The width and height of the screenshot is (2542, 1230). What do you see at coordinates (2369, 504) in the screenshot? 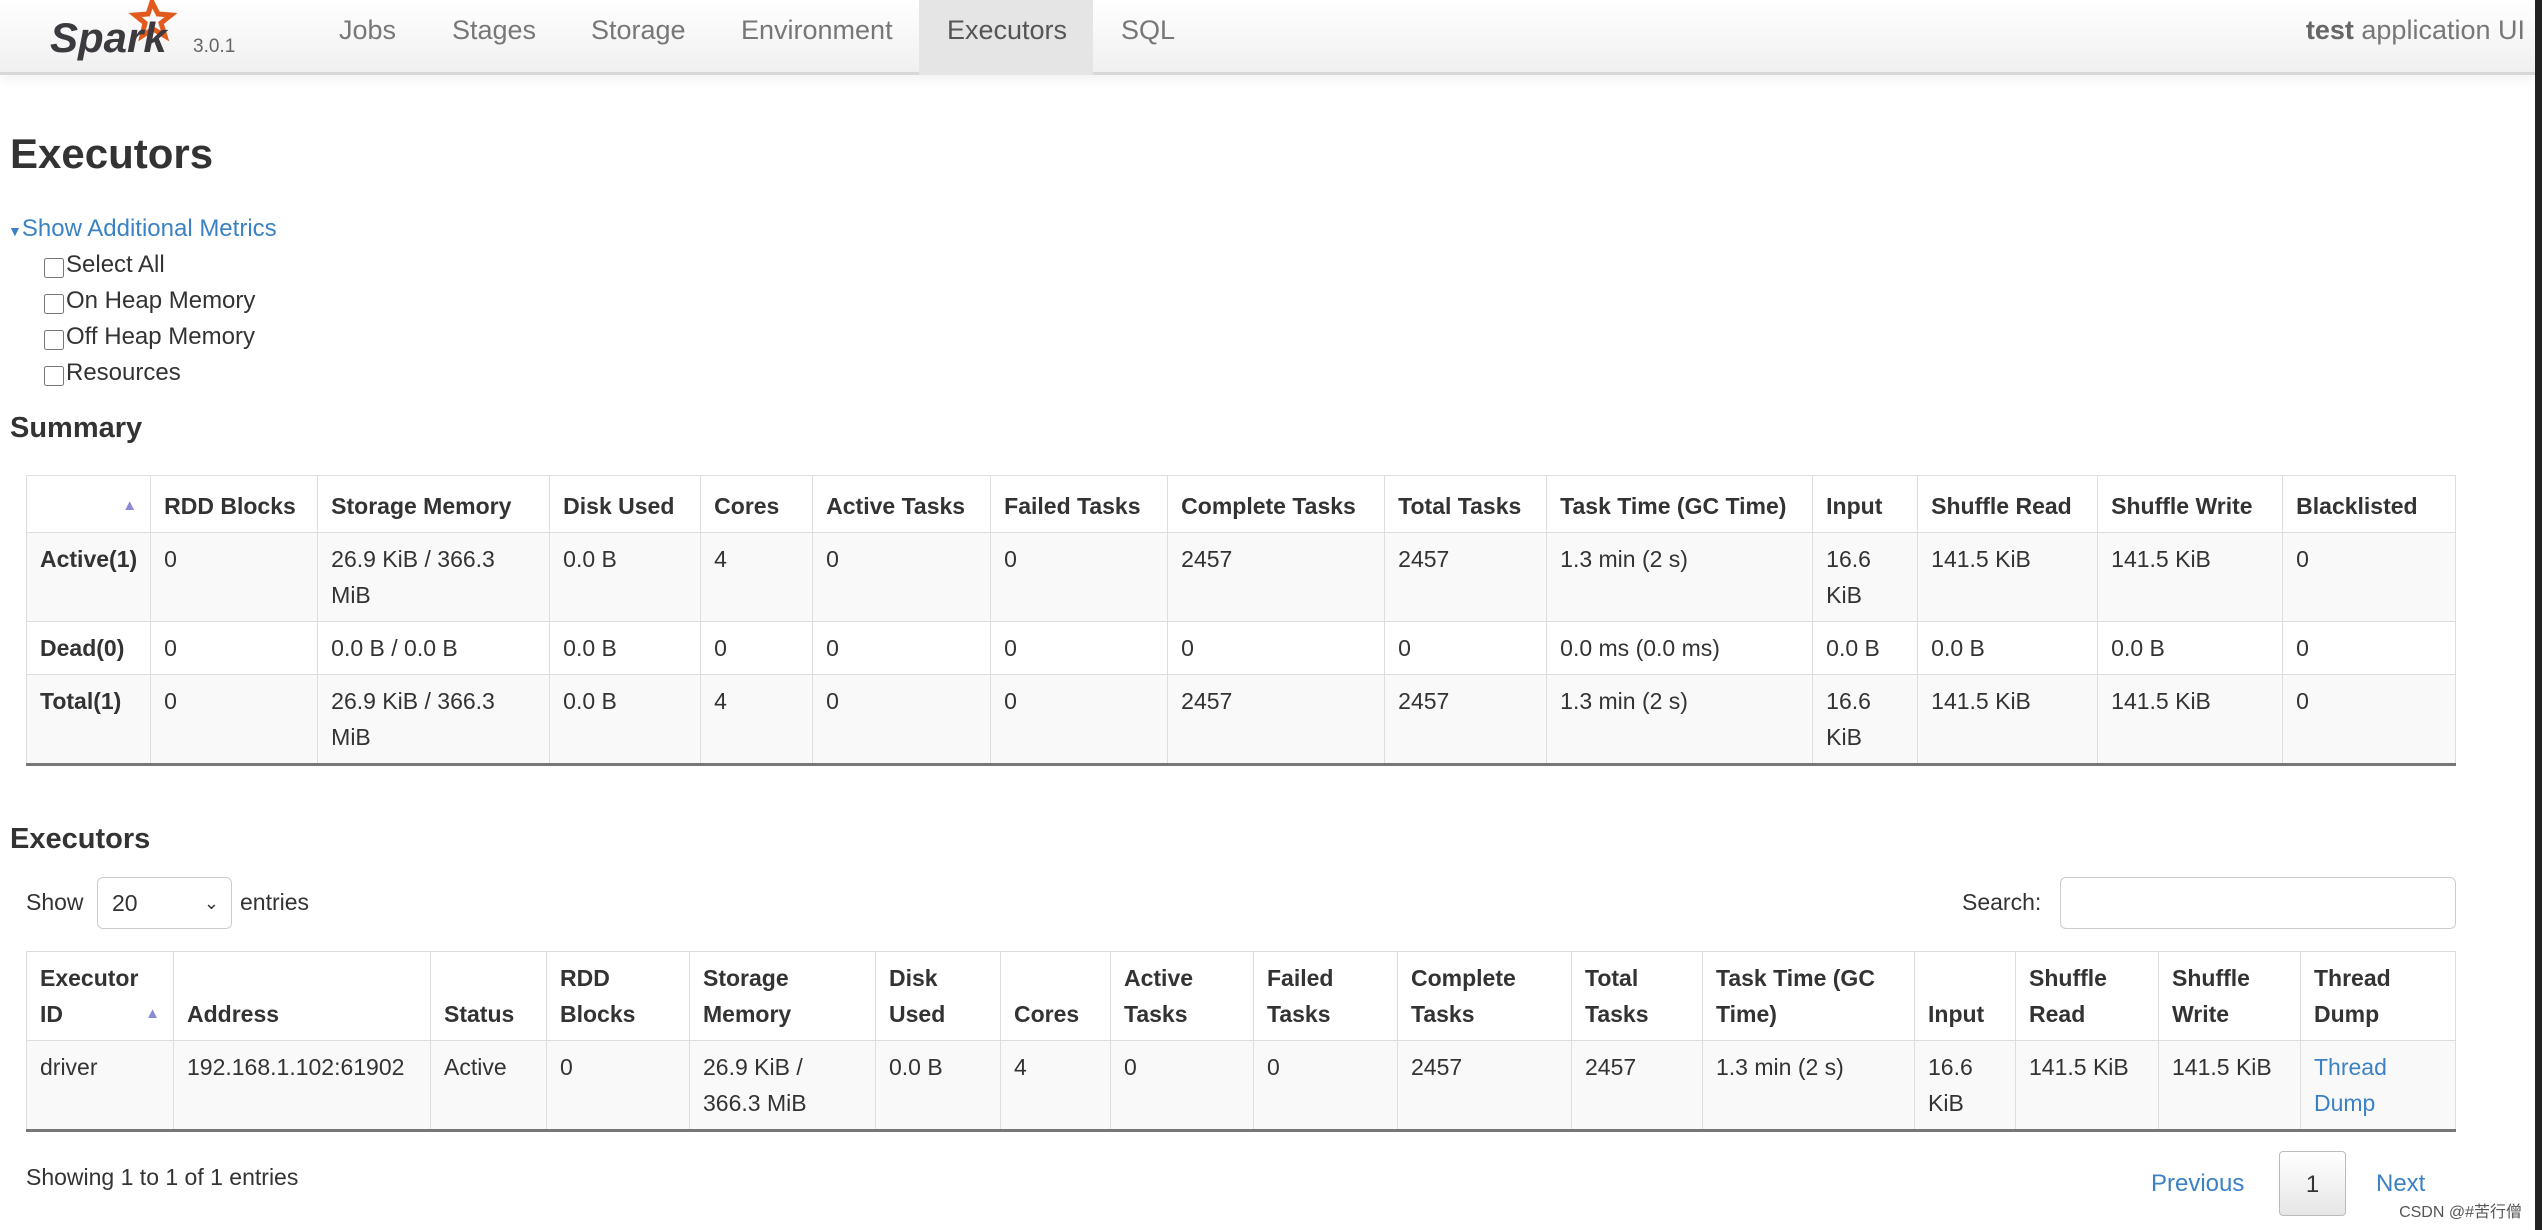
I see `column-header: Blacklisted` at bounding box center [2369, 504].